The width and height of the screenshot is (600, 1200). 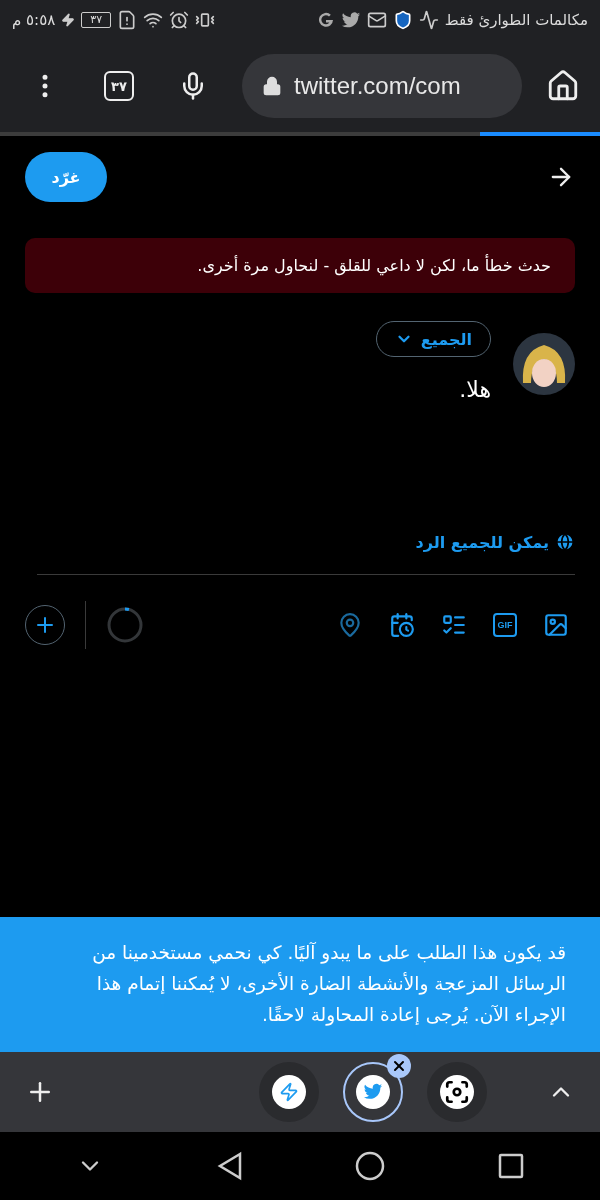 I want to click on recents-icon, so click(x=510, y=1166).